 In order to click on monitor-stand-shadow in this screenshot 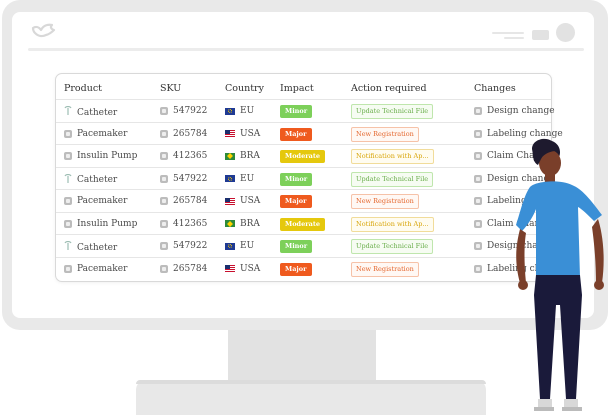, I will do `click(311, 382)`.